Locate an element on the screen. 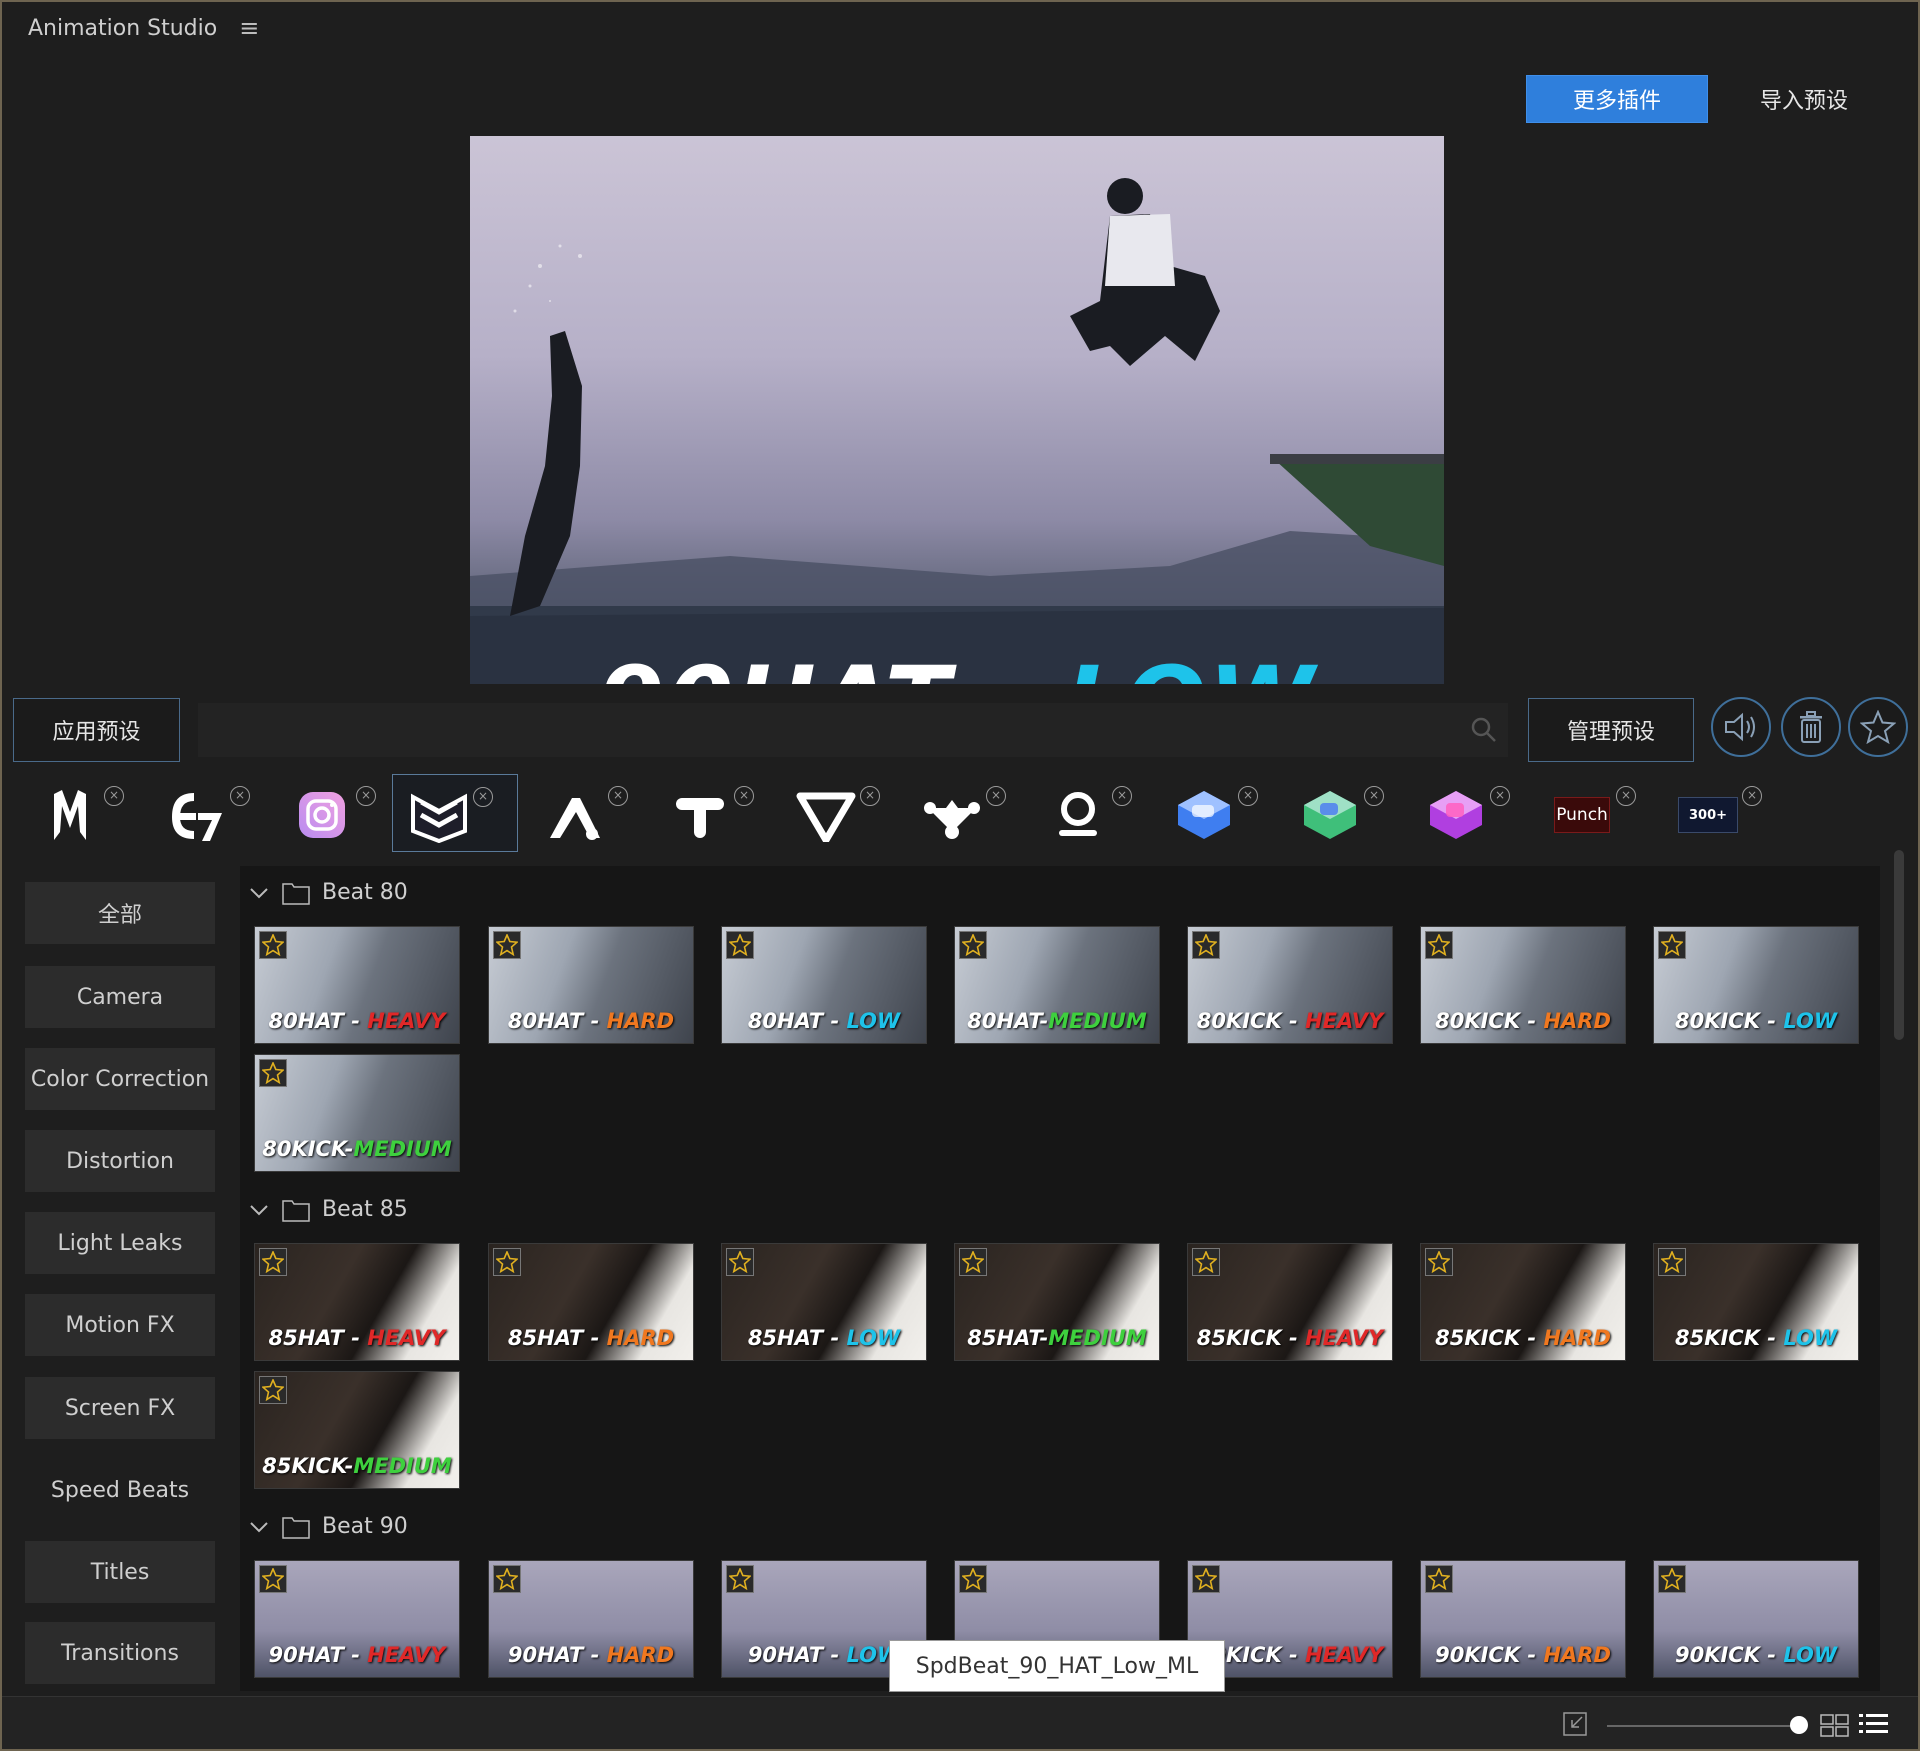 The image size is (1920, 1751). preset-thumbnail: 85KICK - HARD is located at coordinates (1523, 1302).